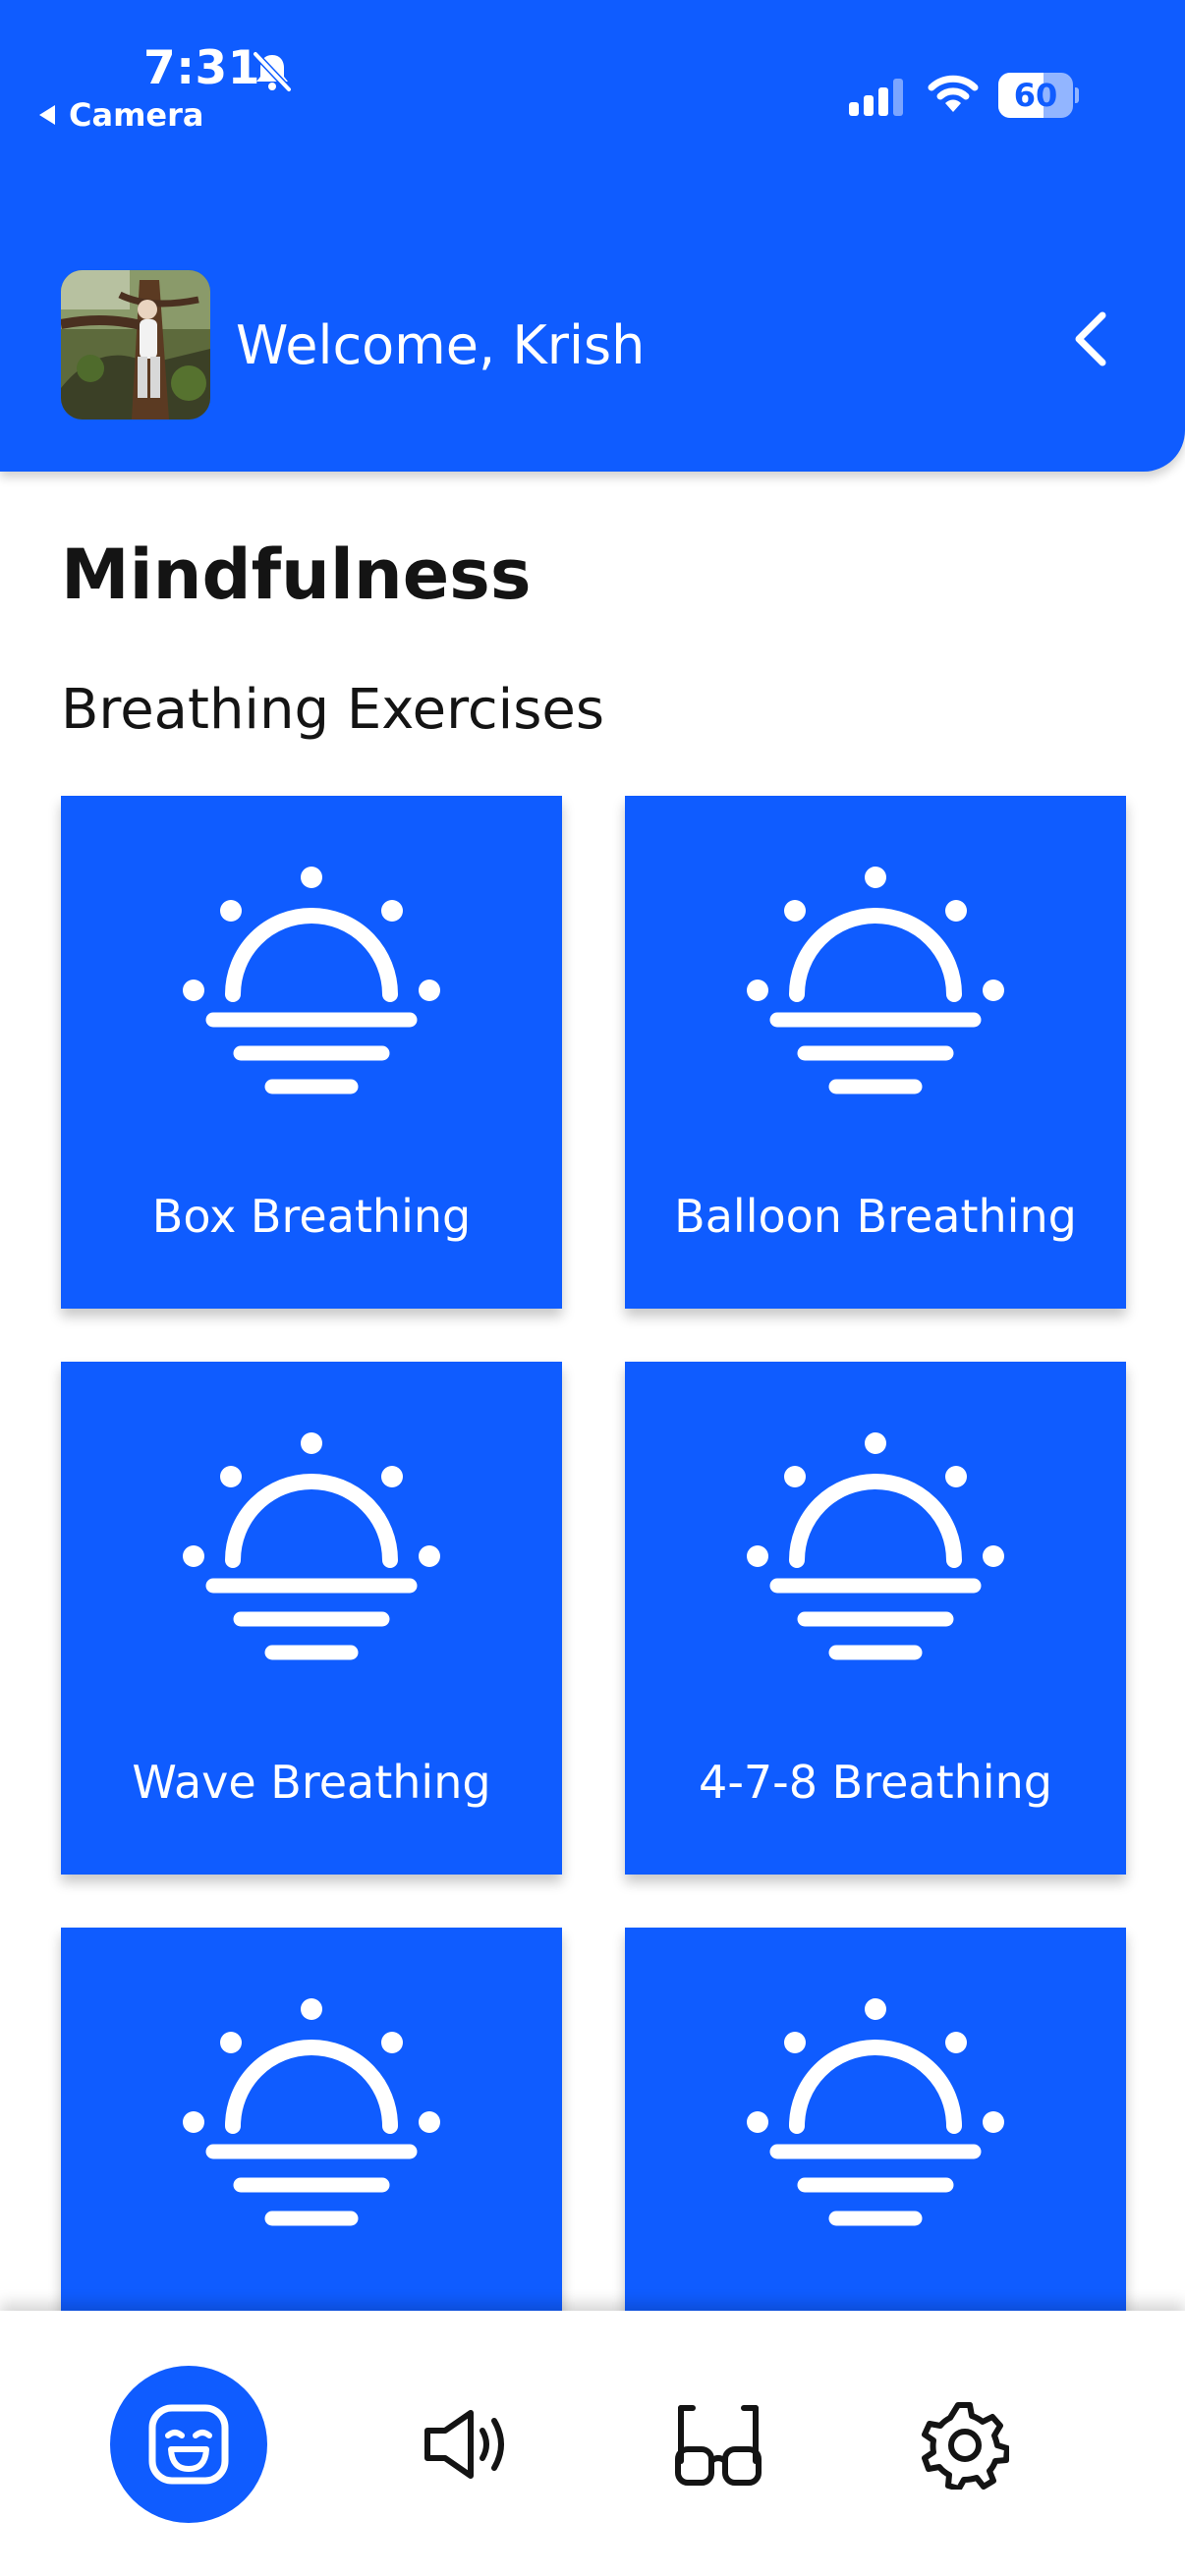 The image size is (1185, 2576). I want to click on exercise-tile-box-breathing: Box Breathing, so click(312, 1052).